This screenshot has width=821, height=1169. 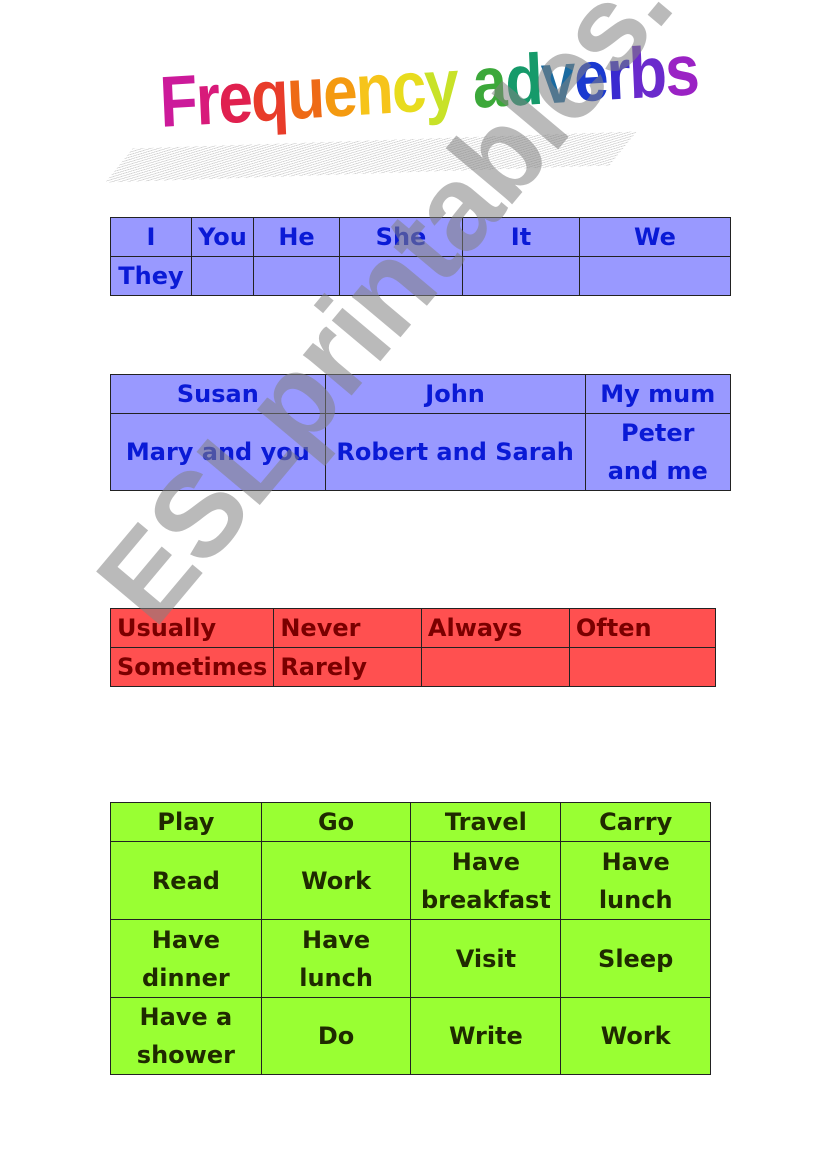 I want to click on table-cell: You, so click(x=222, y=237).